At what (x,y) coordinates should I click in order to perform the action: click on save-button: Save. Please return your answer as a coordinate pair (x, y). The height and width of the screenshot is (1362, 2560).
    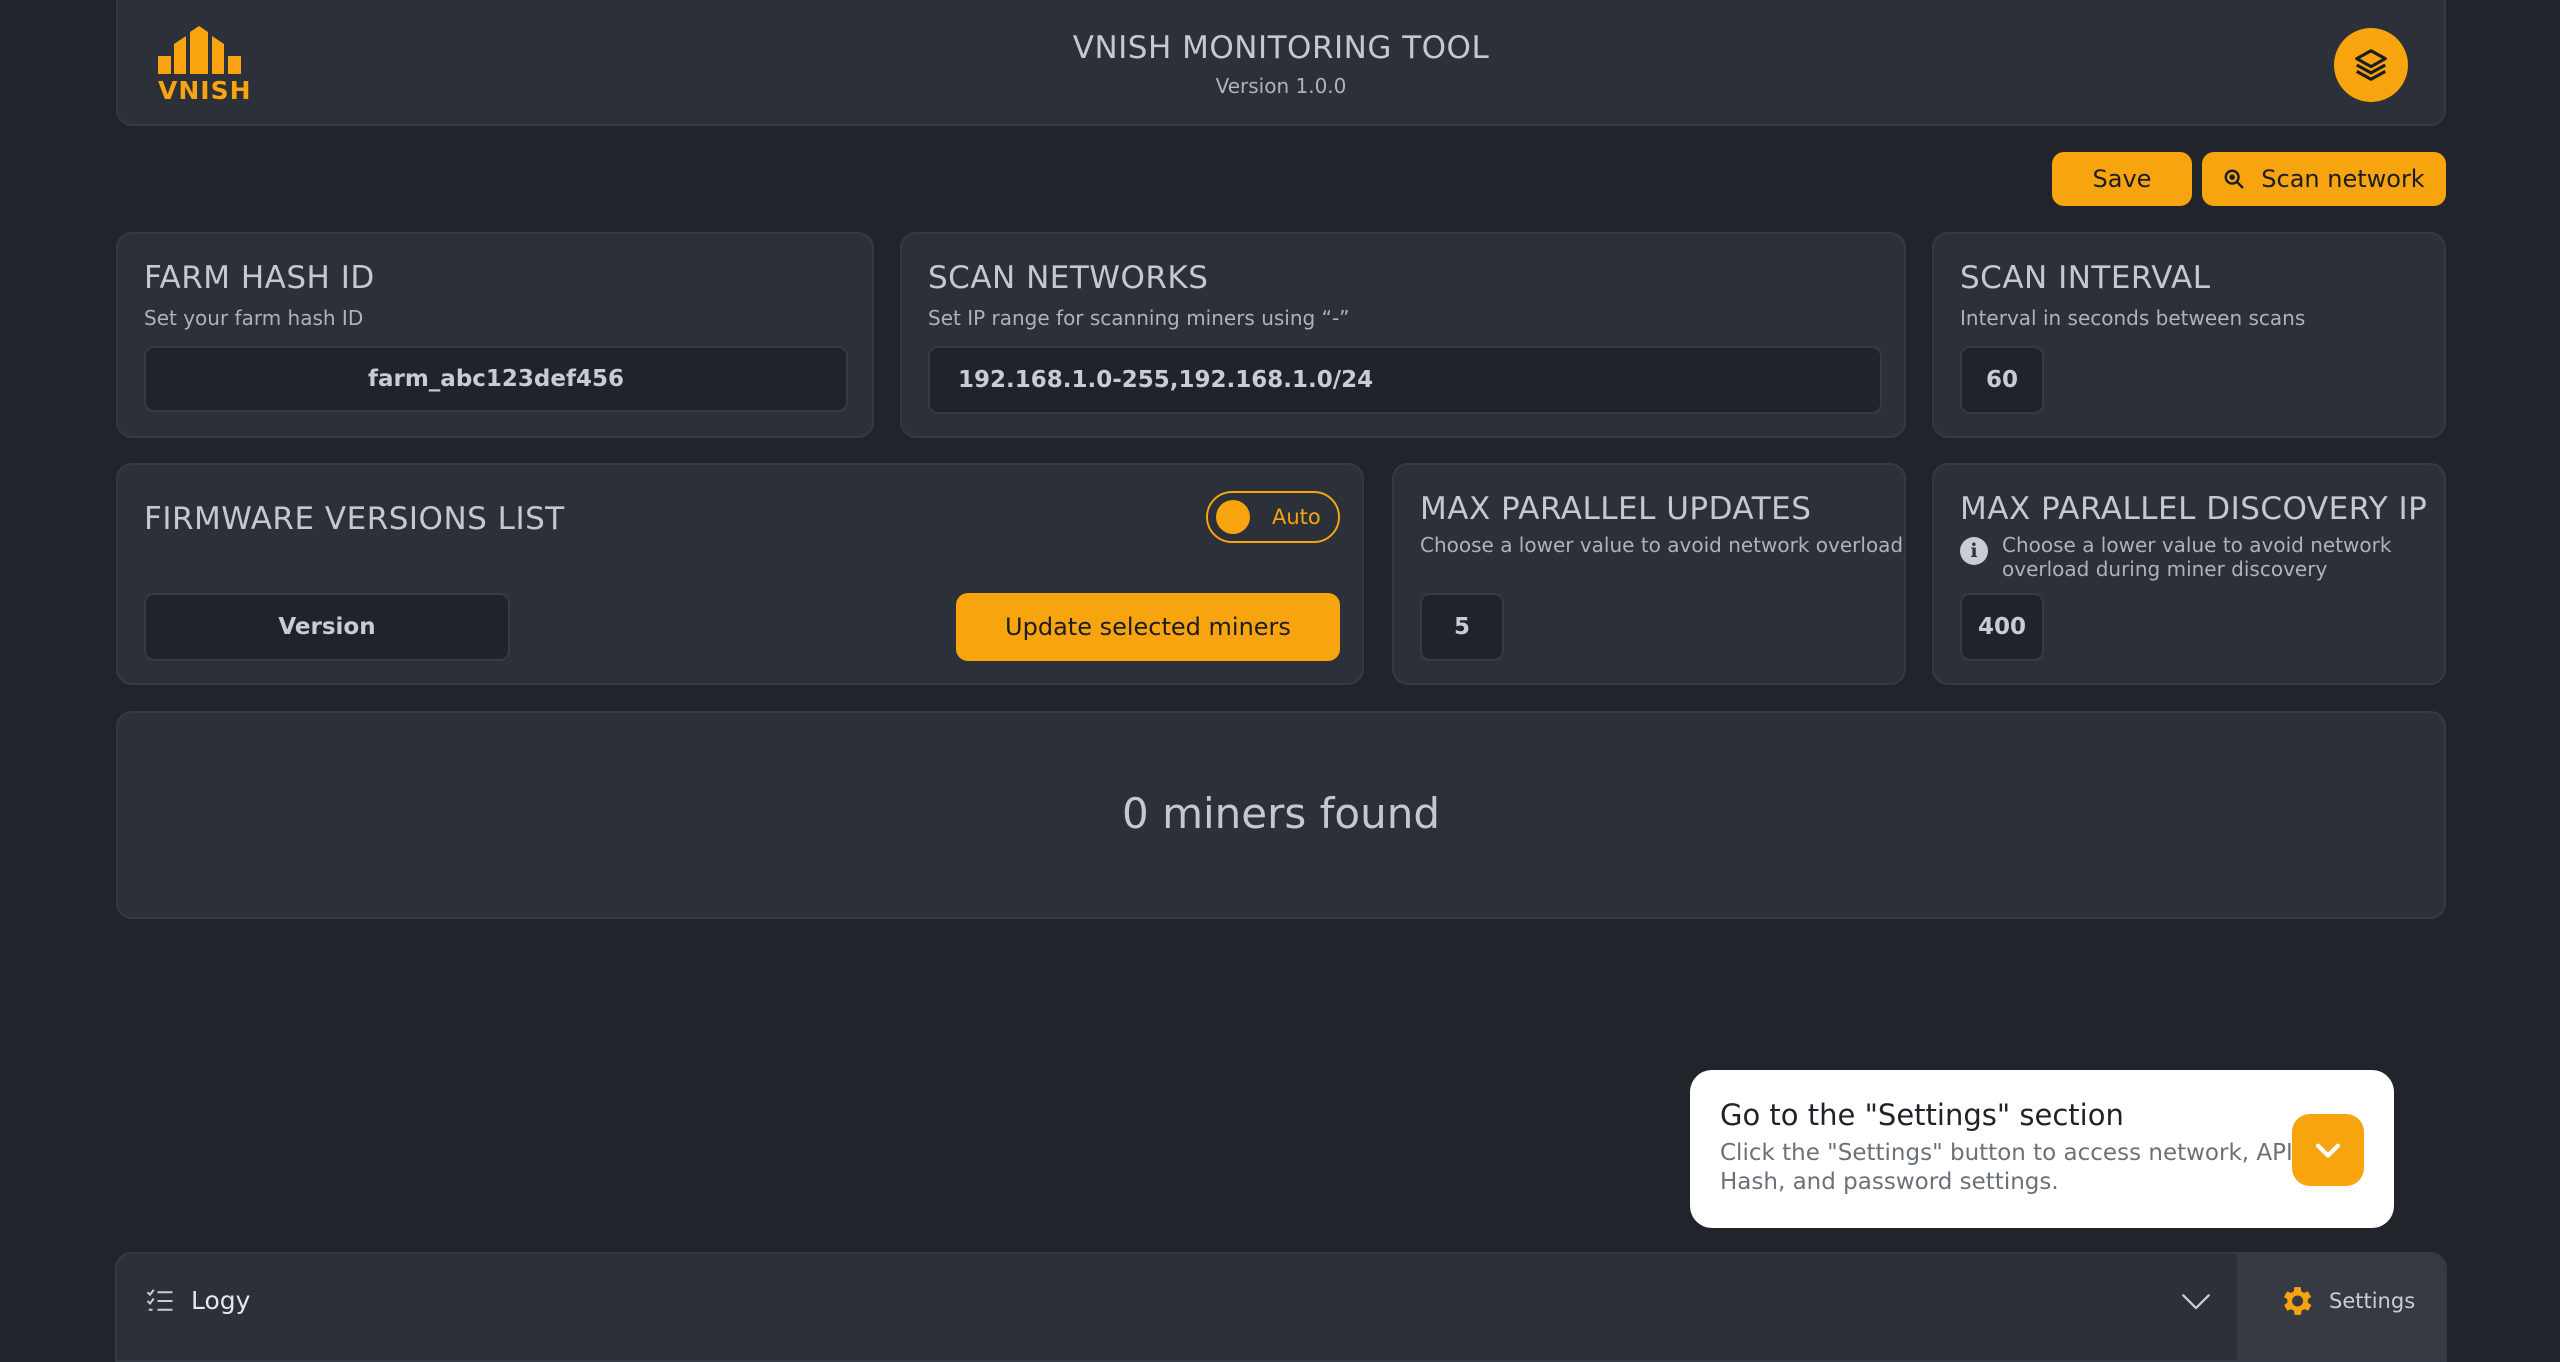
    Looking at the image, I should click on (2122, 179).